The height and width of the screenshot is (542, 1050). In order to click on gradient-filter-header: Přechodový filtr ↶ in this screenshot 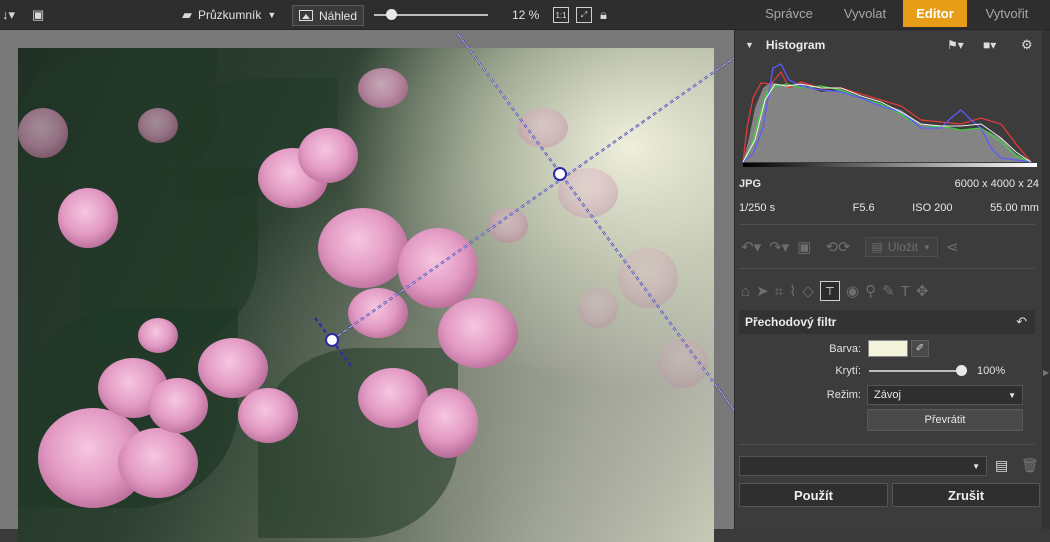, I will do `click(887, 322)`.